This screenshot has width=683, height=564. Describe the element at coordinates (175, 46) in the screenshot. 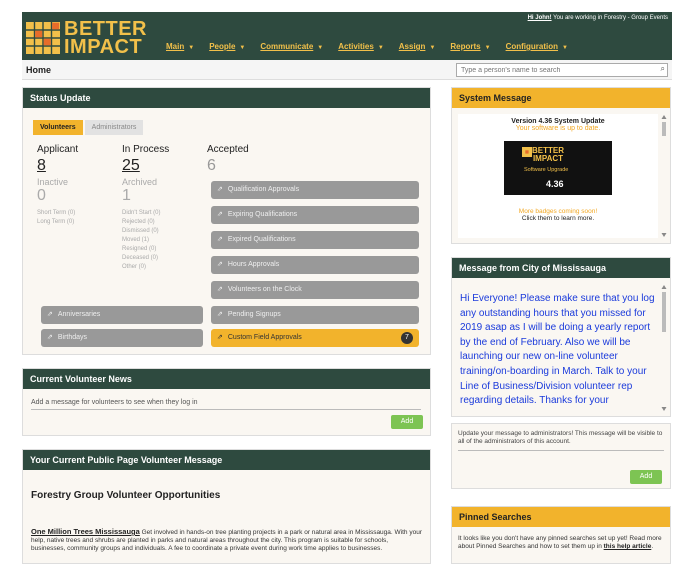

I see `nav-main-label: Main` at that location.